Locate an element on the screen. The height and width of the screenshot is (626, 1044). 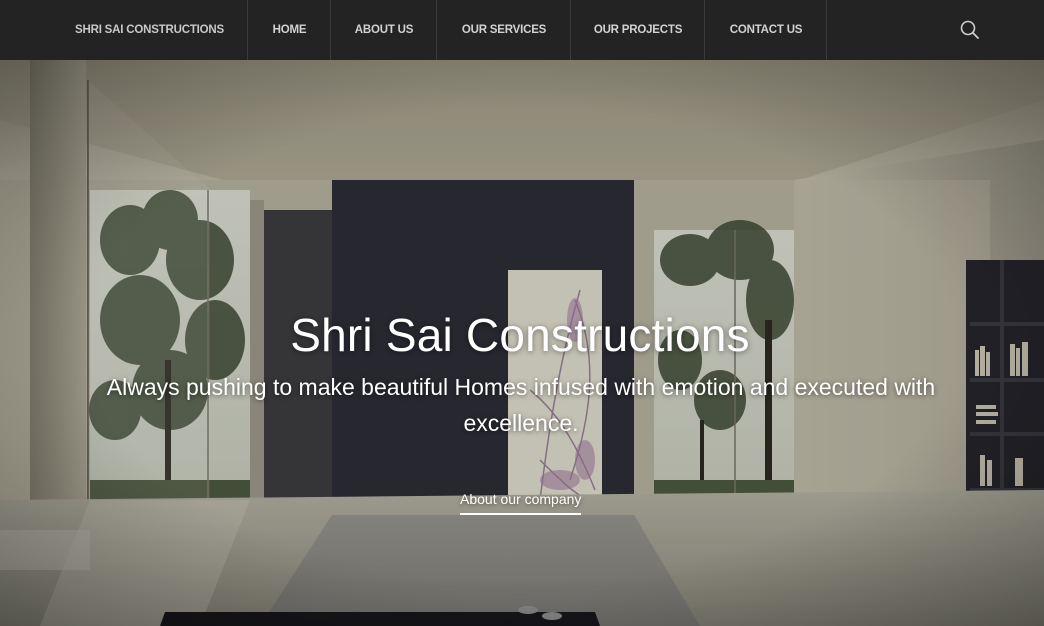
nav-item-contact-us: CONTACT US is located at coordinates (766, 30).